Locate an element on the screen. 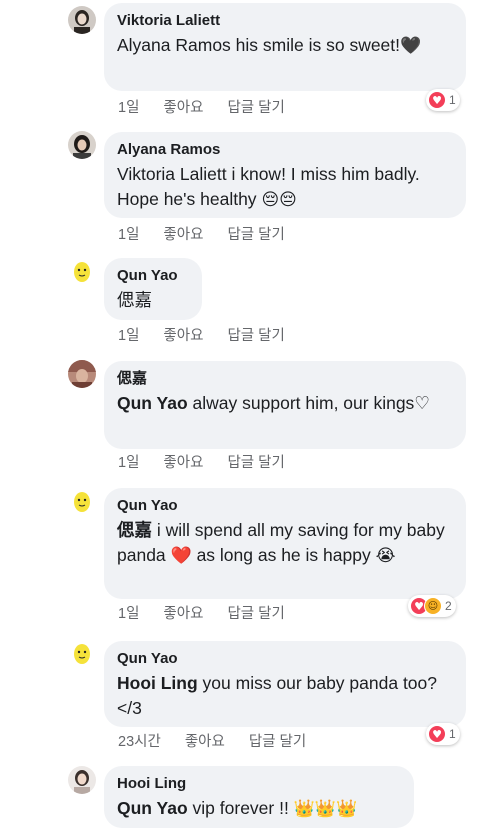 This screenshot has width=480, height=830. comment-text: 偲嘉 is located at coordinates (134, 300).